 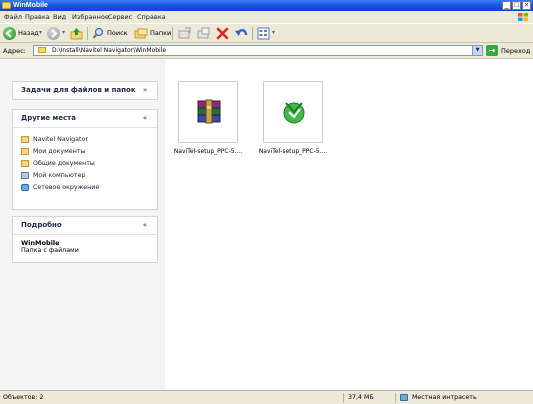 I want to click on undo-icon, so click(x=241, y=33).